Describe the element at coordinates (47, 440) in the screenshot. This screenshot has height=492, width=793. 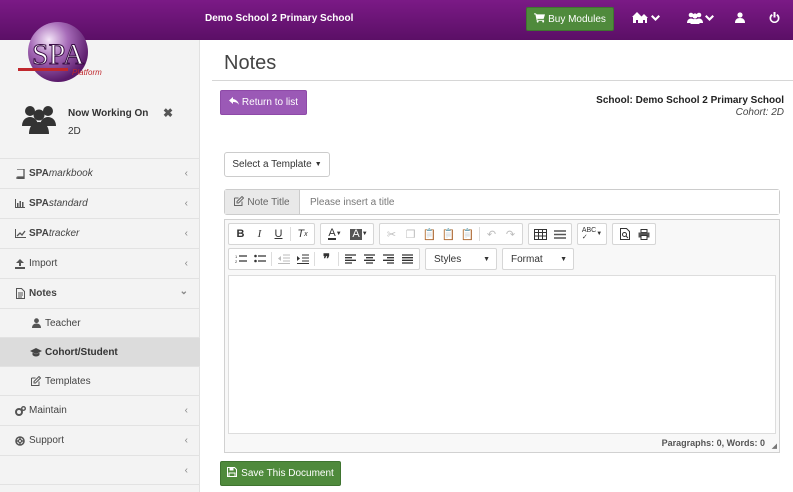
I see `sidebar-item-label: Support` at that location.